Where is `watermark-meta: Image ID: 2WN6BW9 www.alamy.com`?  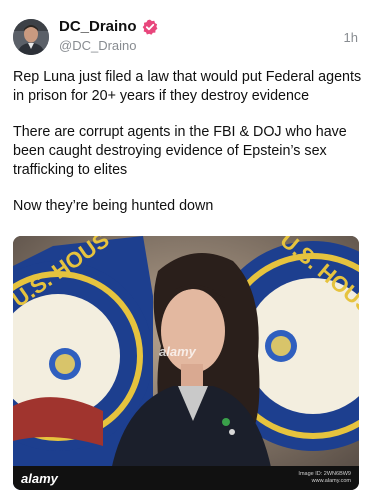
watermark-meta: Image ID: 2WN6BW9 www.alamy.com is located at coordinates (324, 478).